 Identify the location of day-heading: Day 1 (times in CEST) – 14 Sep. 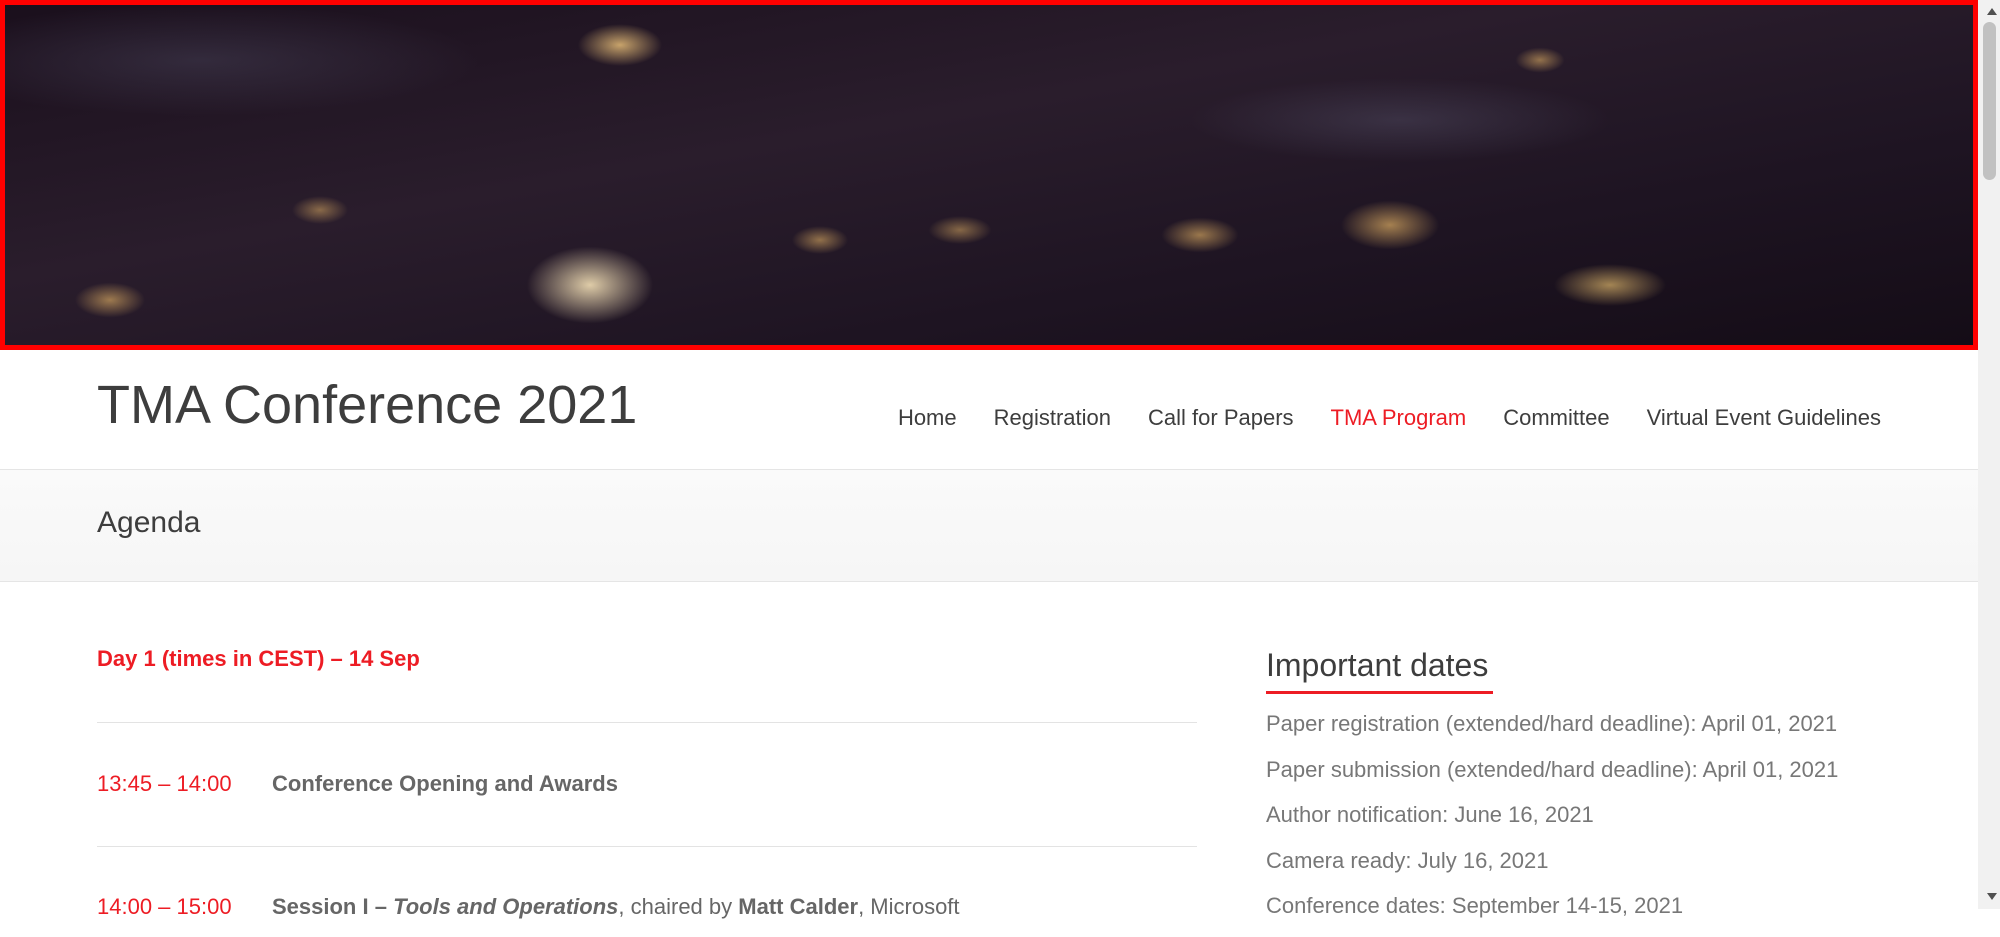
(258, 658).